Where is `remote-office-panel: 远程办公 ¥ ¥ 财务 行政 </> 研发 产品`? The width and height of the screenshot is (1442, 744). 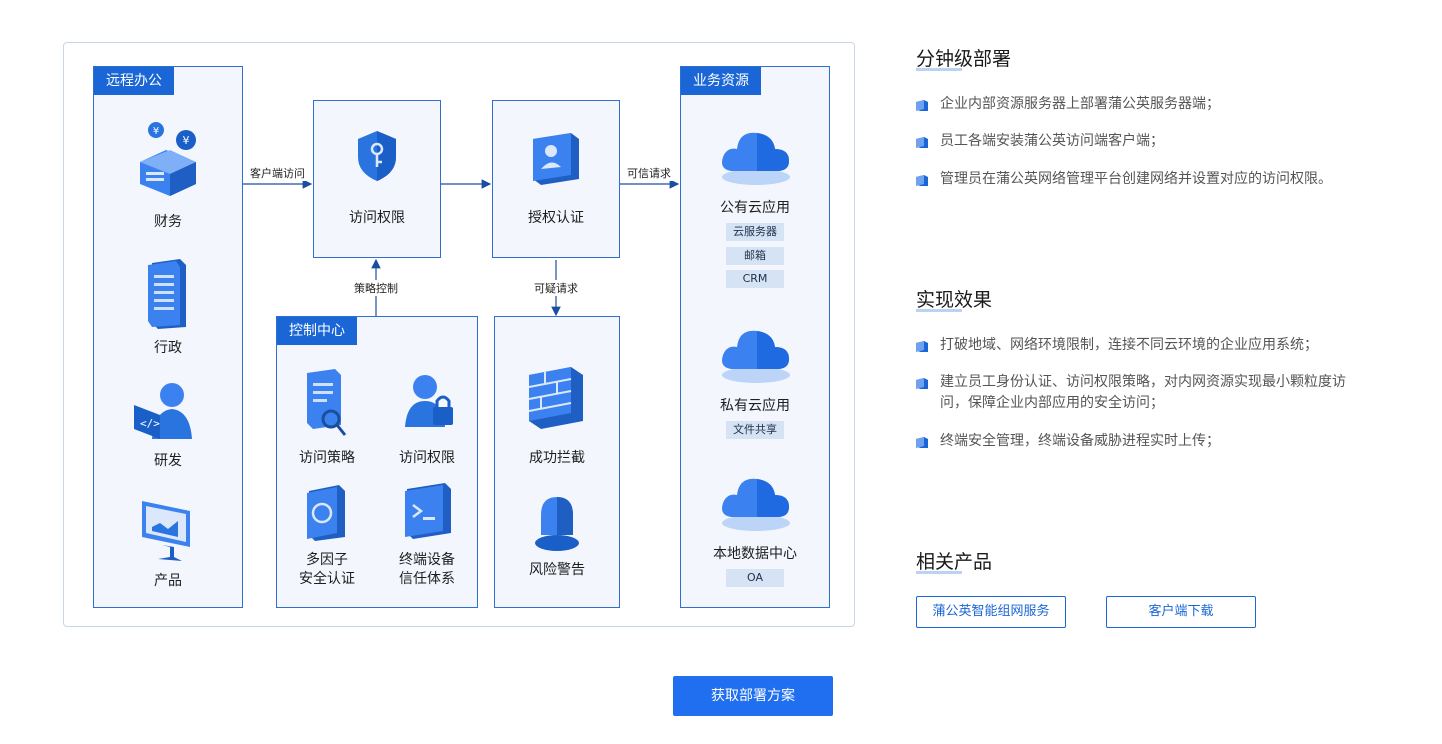 remote-office-panel: 远程办公 ¥ ¥ 财务 行政 </> 研发 产品 is located at coordinates (168, 337).